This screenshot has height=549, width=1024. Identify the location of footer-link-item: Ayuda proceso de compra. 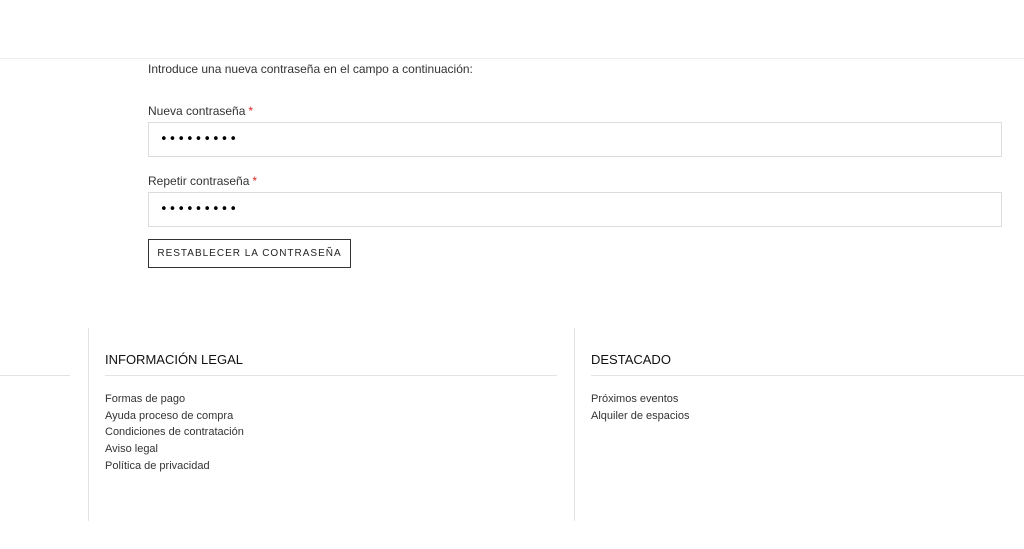
(174, 416).